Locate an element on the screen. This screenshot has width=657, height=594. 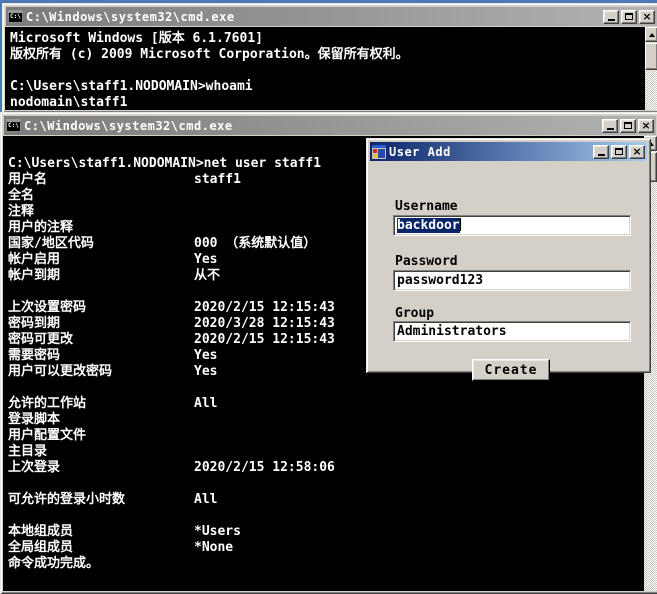
terminal-line-label: 可允许的登录小时数 is located at coordinates (67, 499).